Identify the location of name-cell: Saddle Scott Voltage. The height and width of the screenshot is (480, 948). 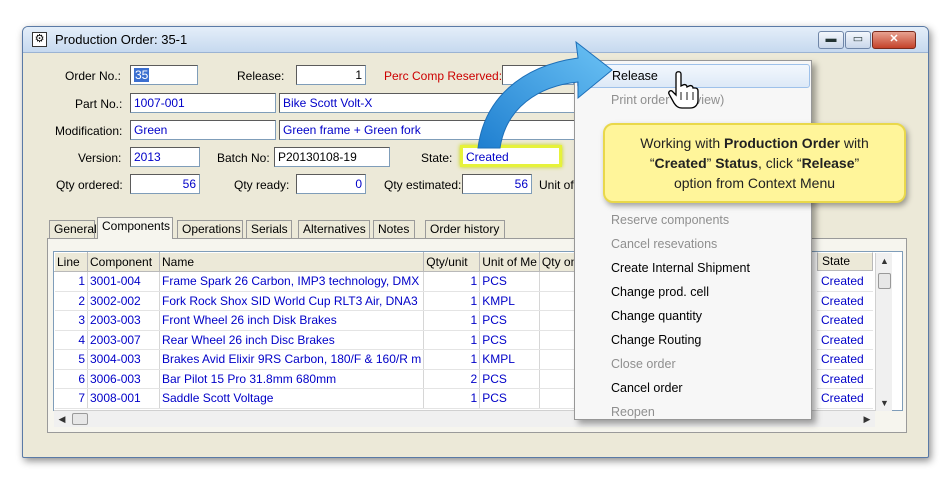
(292, 398).